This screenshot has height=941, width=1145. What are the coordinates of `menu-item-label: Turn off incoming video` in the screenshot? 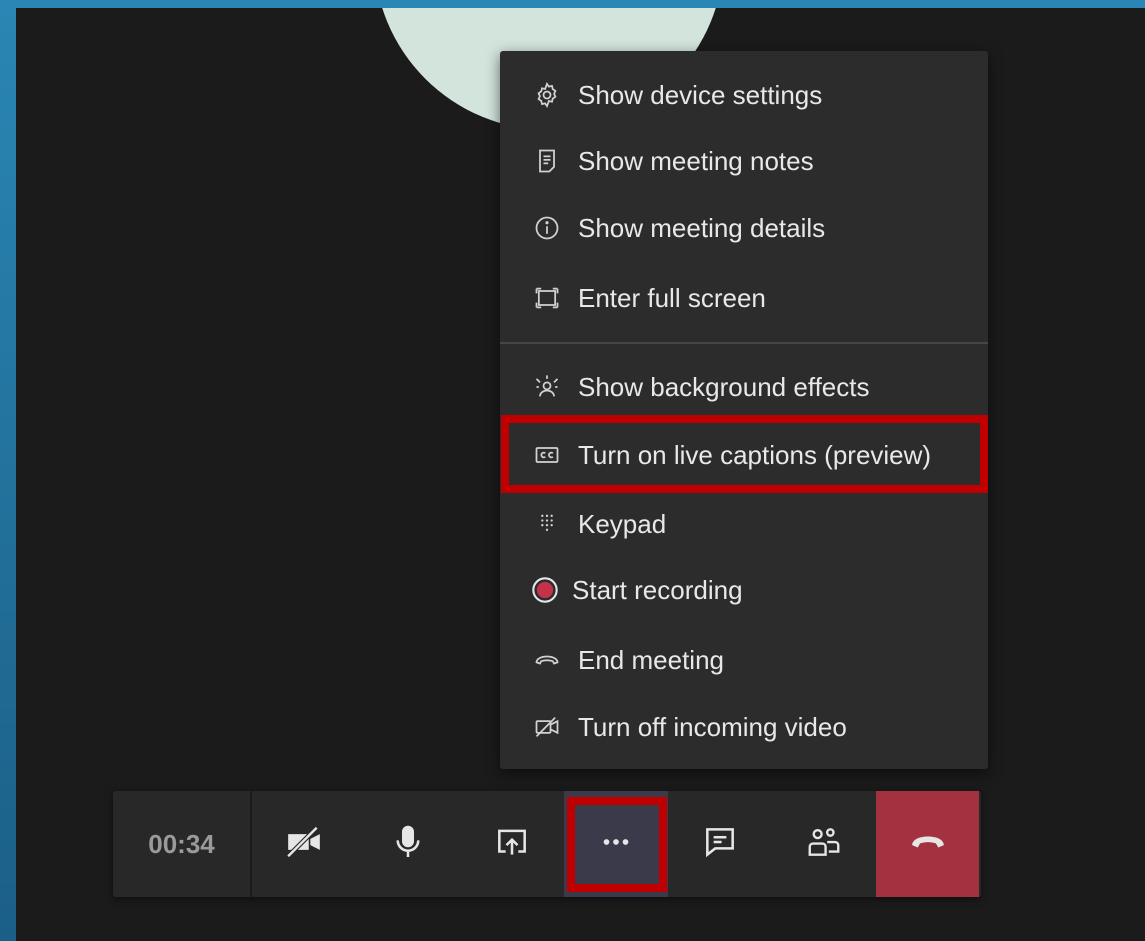 It's located at (712, 726).